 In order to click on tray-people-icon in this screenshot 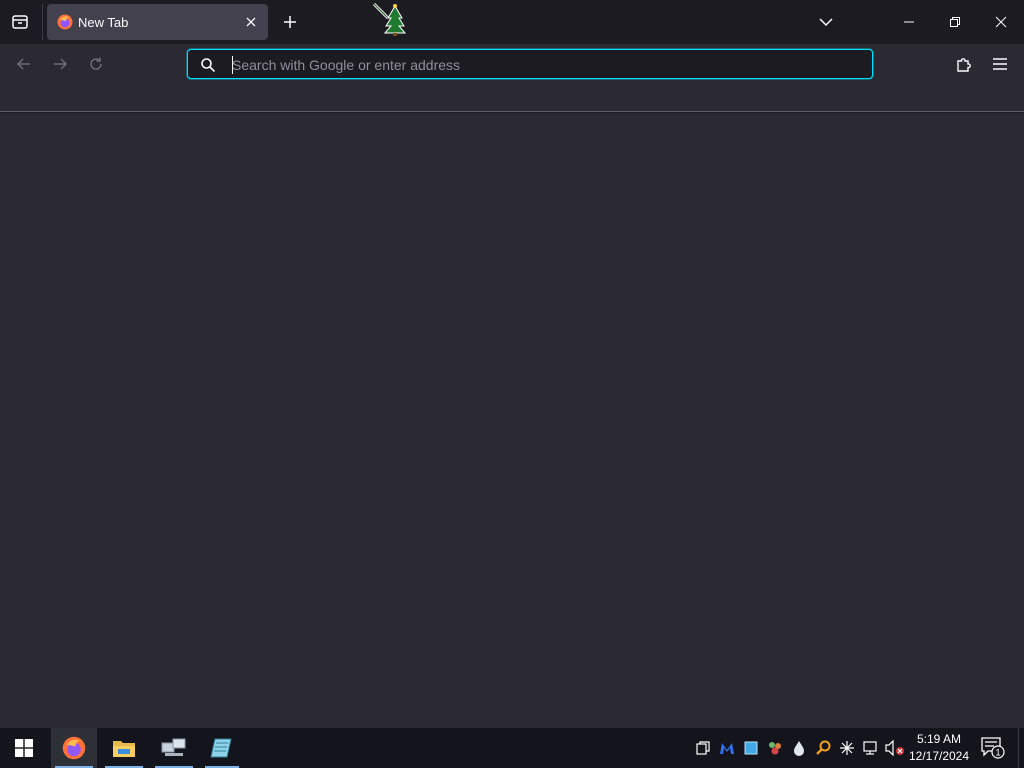, I will do `click(775, 748)`.